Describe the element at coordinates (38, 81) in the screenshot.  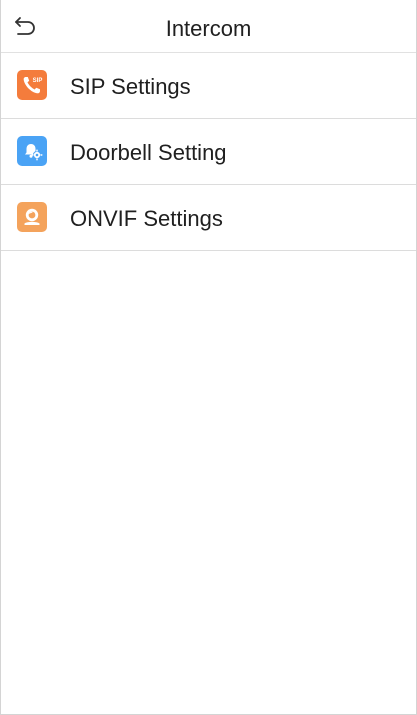
I see `sip-icon-text: SIP` at that location.